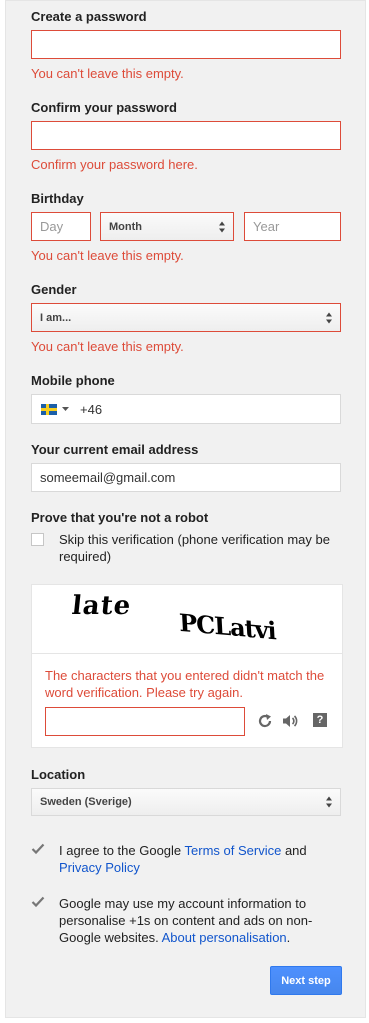 Image resolution: width=369 pixels, height=1023 pixels. I want to click on terms-and: and, so click(294, 850).